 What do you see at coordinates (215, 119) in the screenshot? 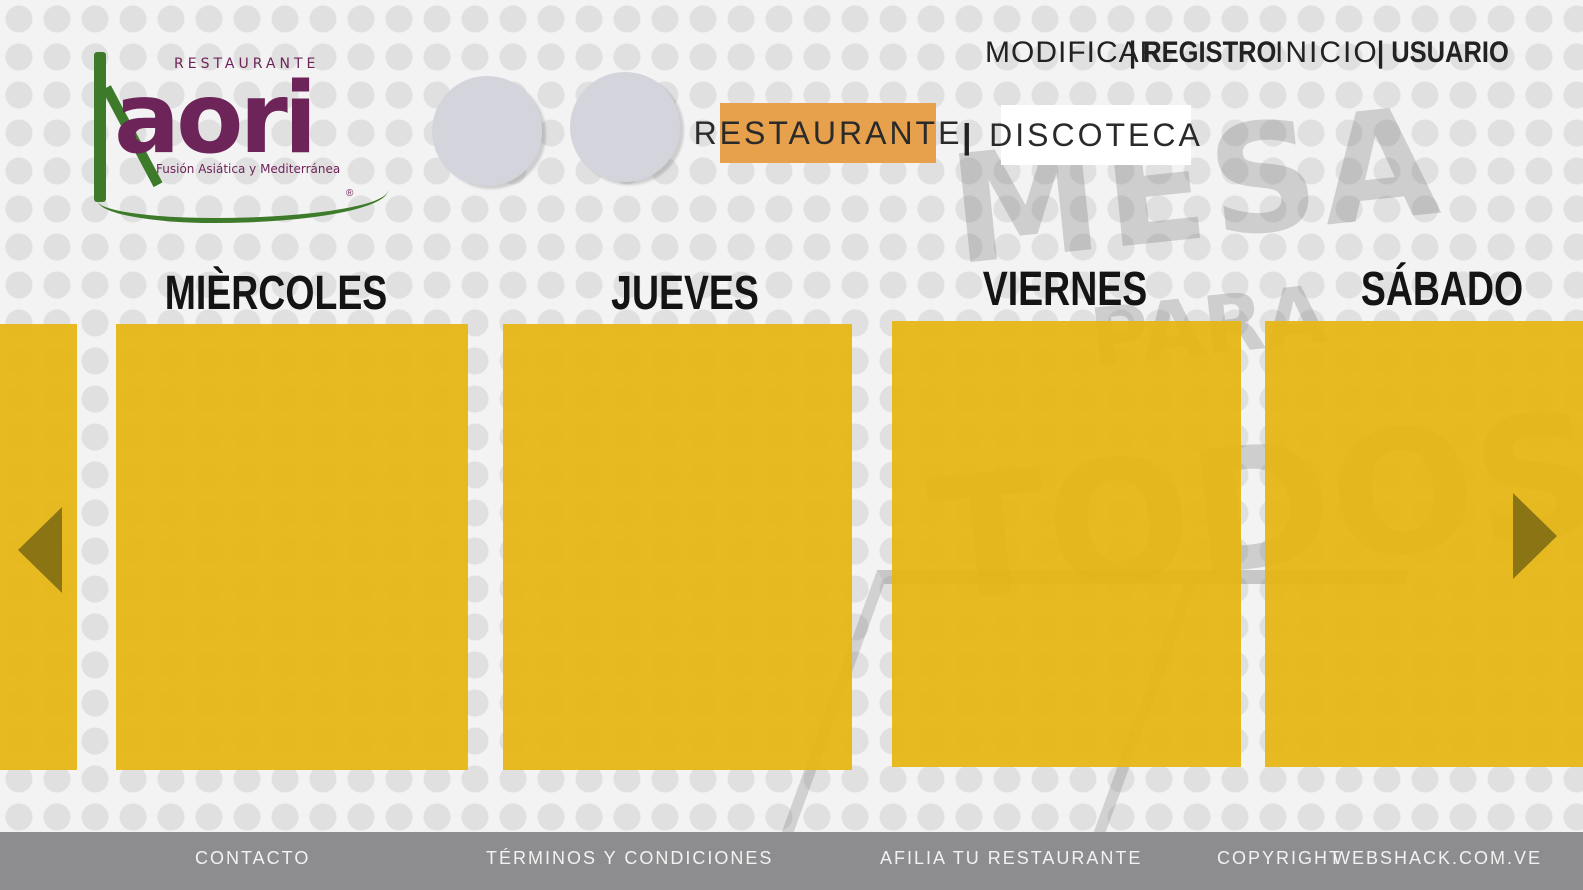
I see `logo-brand-text: aori` at bounding box center [215, 119].